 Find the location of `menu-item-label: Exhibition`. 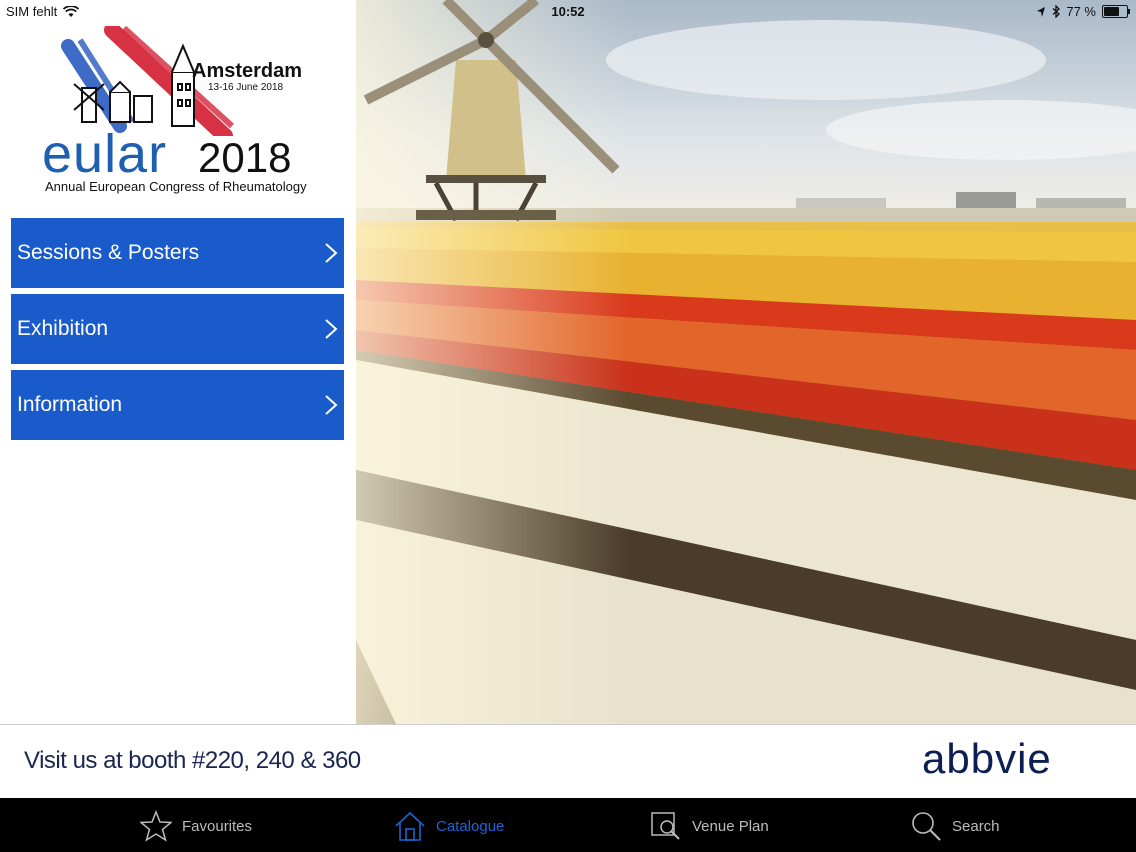

menu-item-label: Exhibition is located at coordinates (63, 328).